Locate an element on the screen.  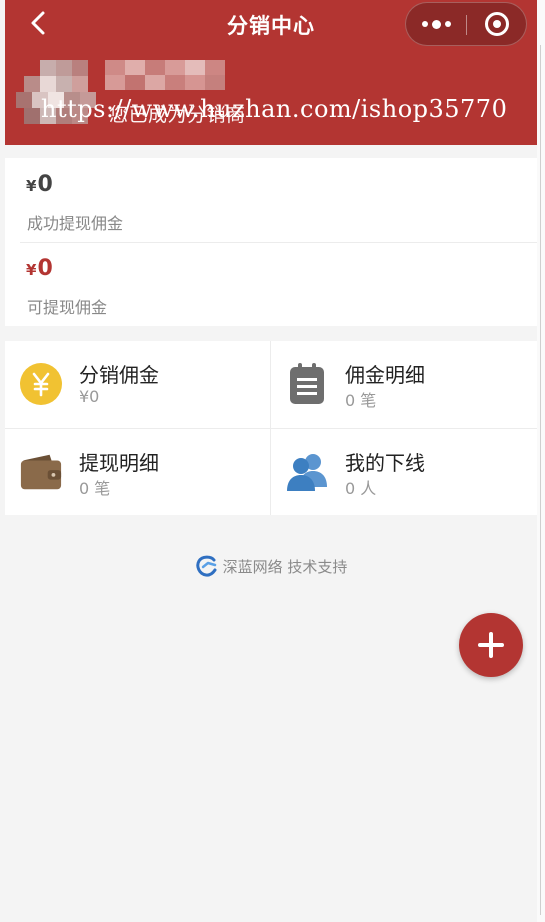
withdrawable-amount: 0 is located at coordinates (45, 268).